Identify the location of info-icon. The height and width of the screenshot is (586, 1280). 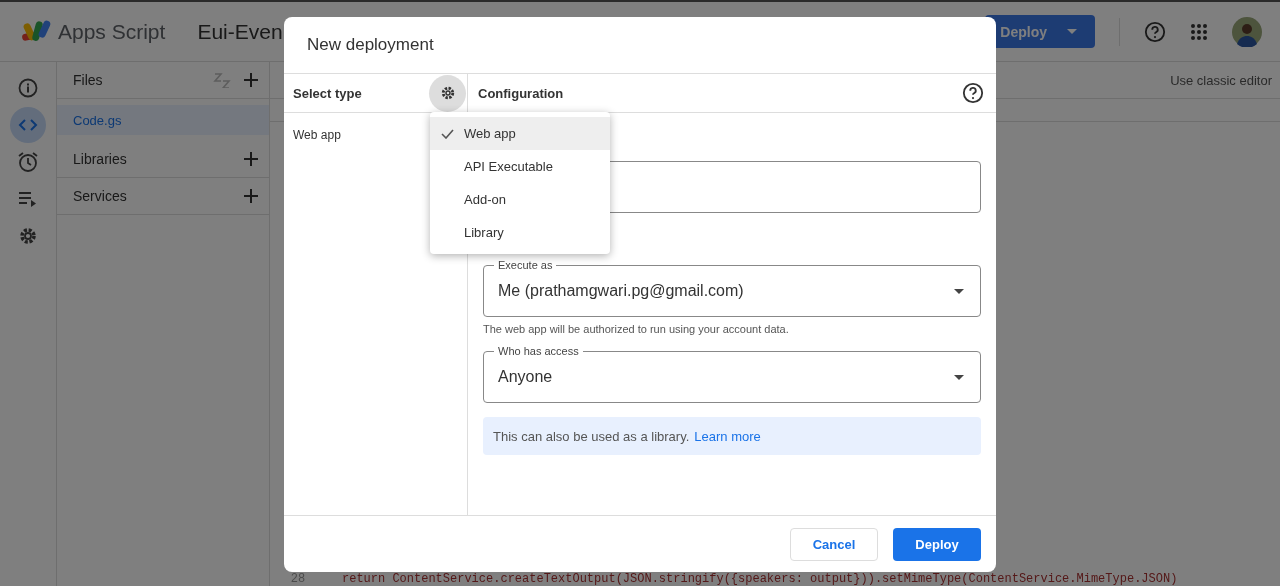
(28, 88).